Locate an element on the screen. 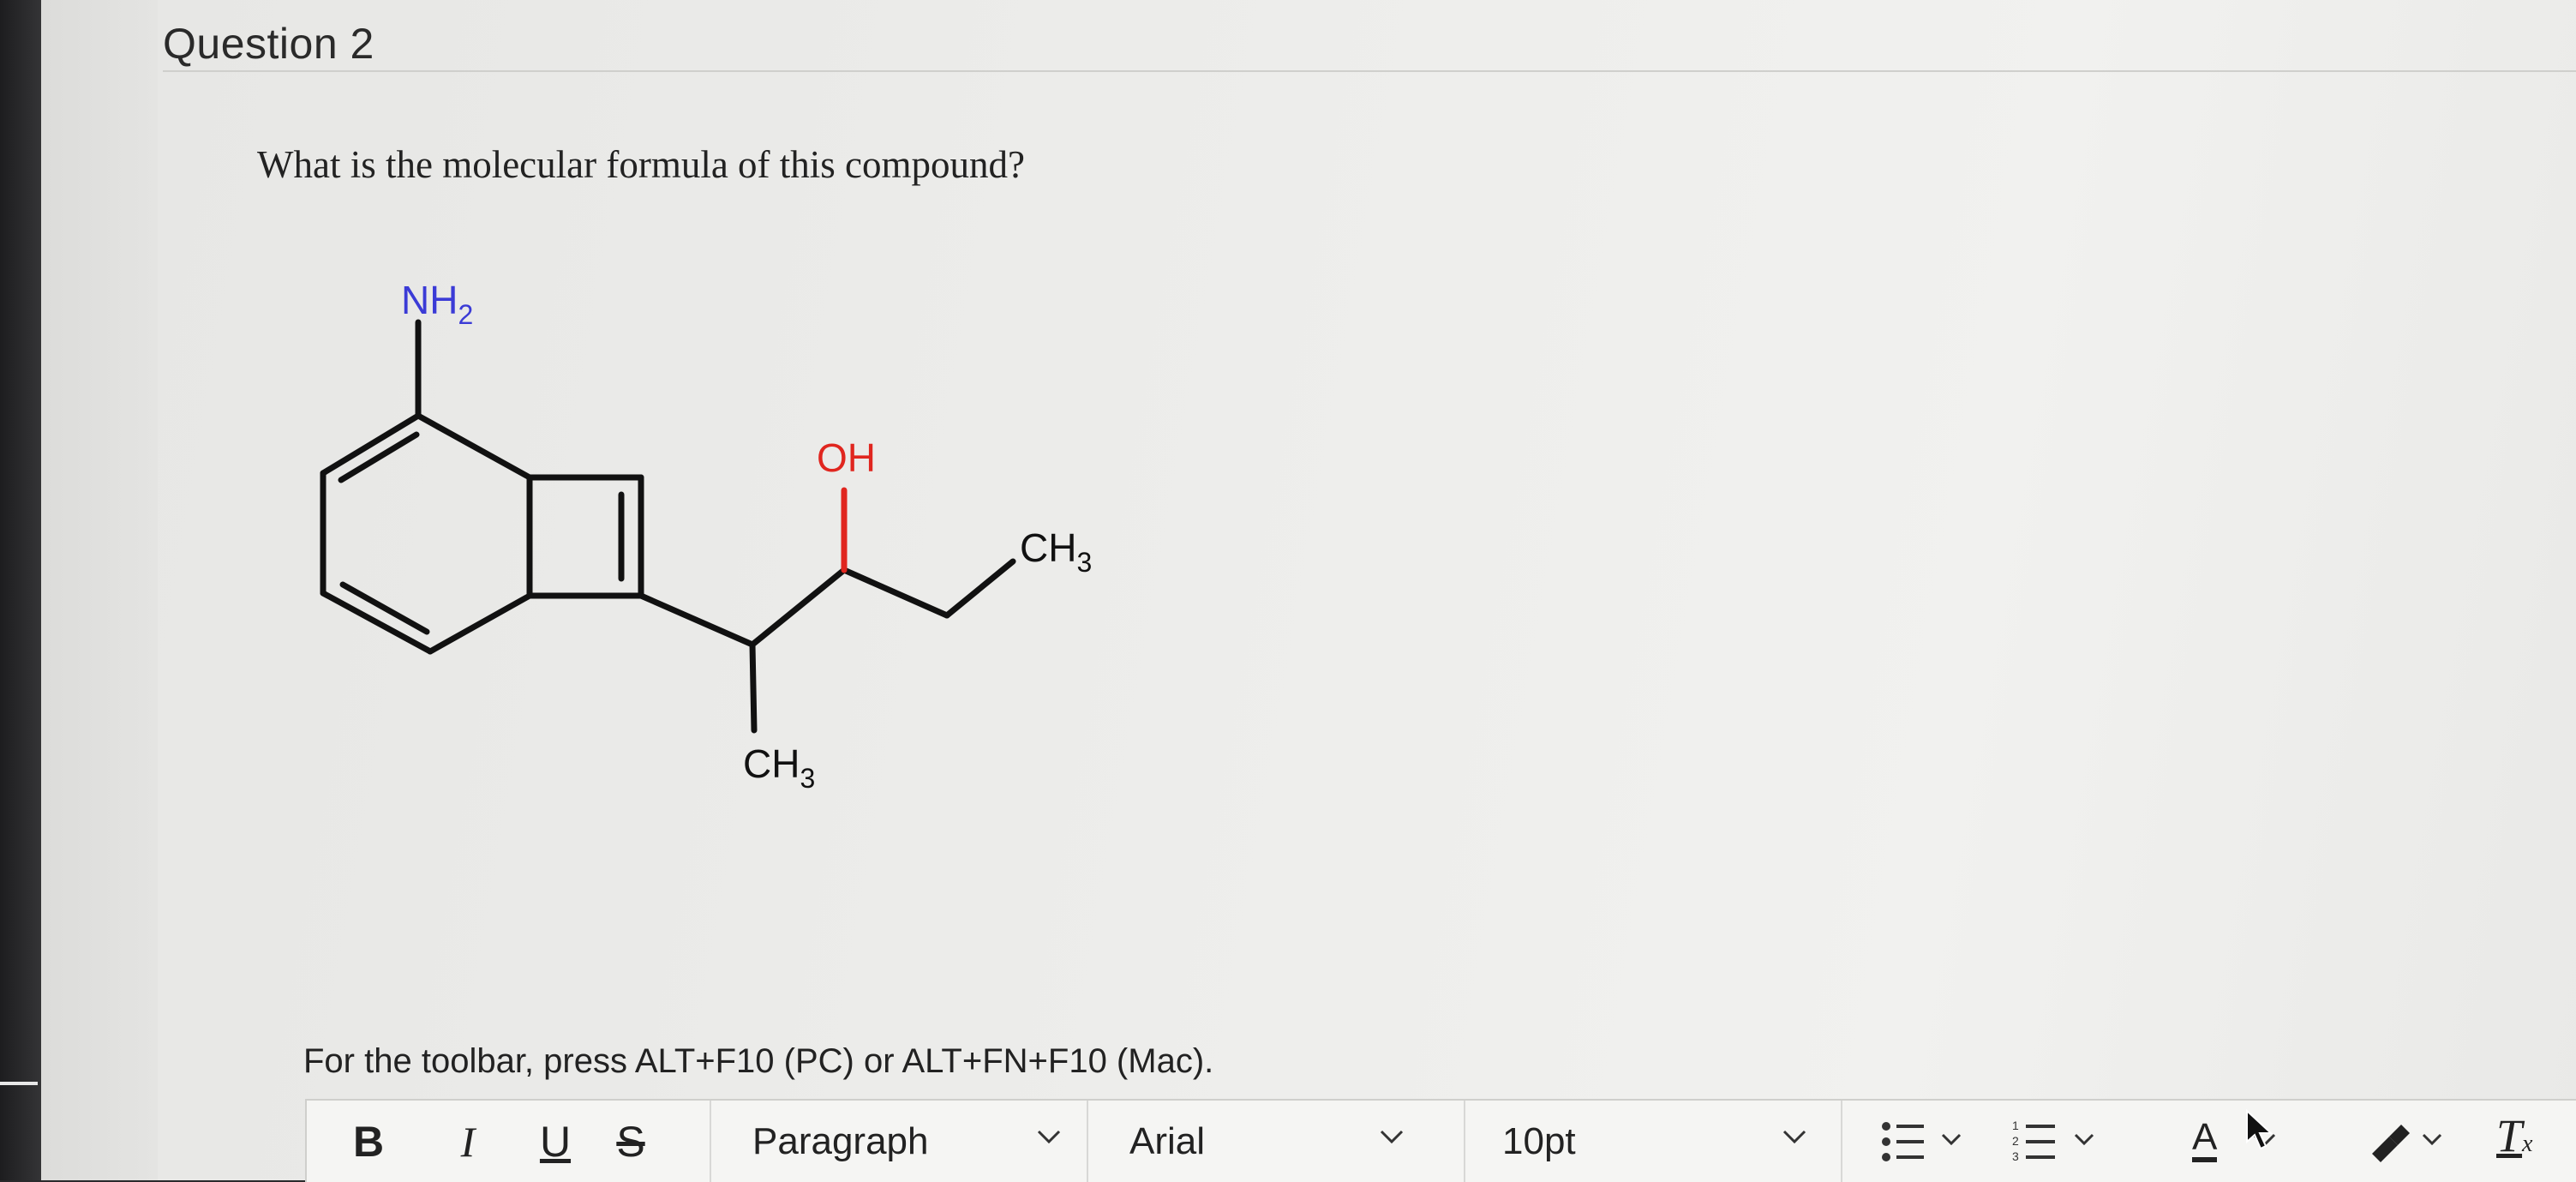 The height and width of the screenshot is (1182, 2576). svg-text: 2 is located at coordinates (2015, 1141).